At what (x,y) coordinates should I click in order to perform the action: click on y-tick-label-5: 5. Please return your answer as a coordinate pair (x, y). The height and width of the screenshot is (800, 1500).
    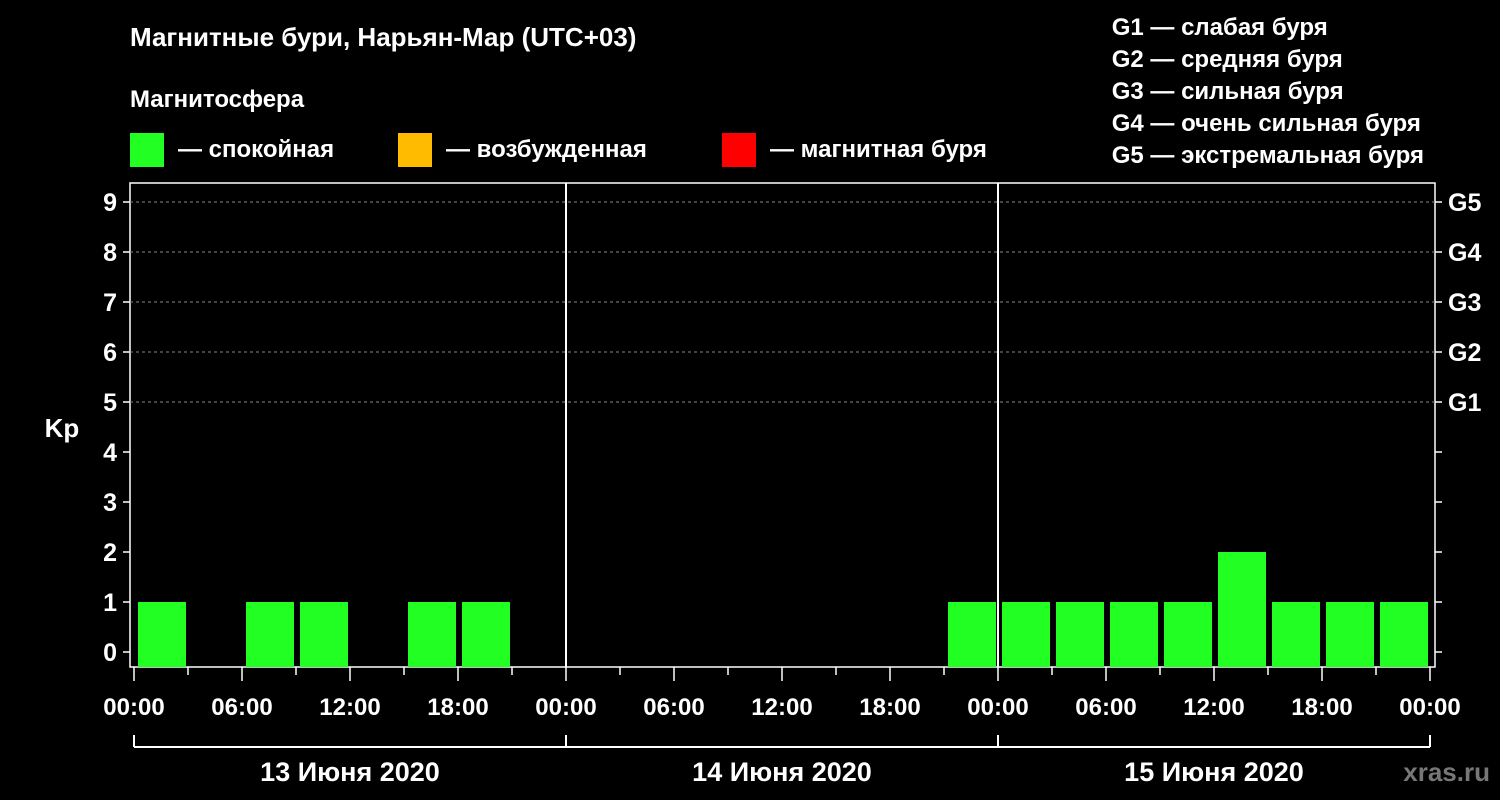
    Looking at the image, I should click on (110, 403).